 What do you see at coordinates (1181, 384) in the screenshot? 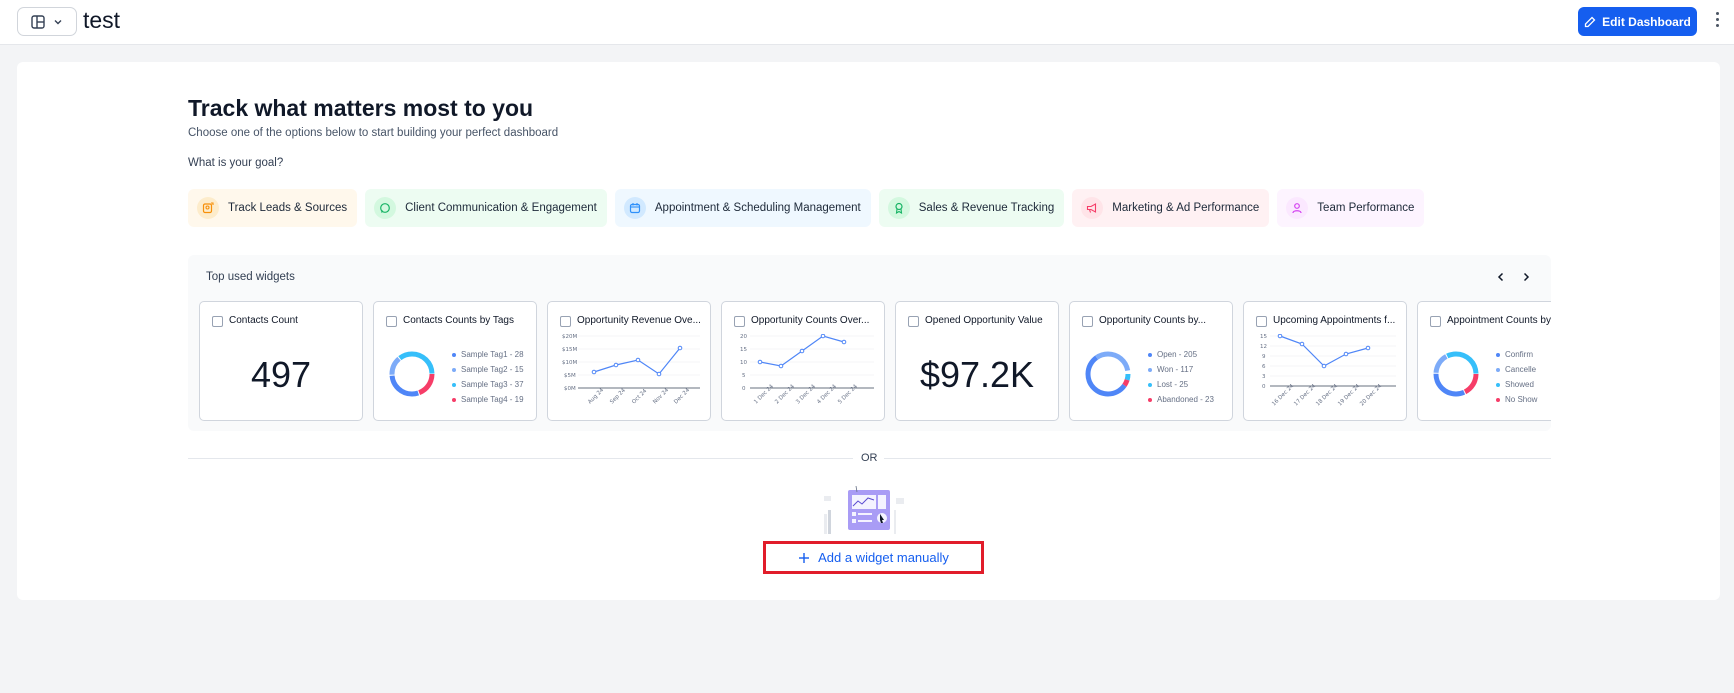
I see `legend-item: Lost - 25` at bounding box center [1181, 384].